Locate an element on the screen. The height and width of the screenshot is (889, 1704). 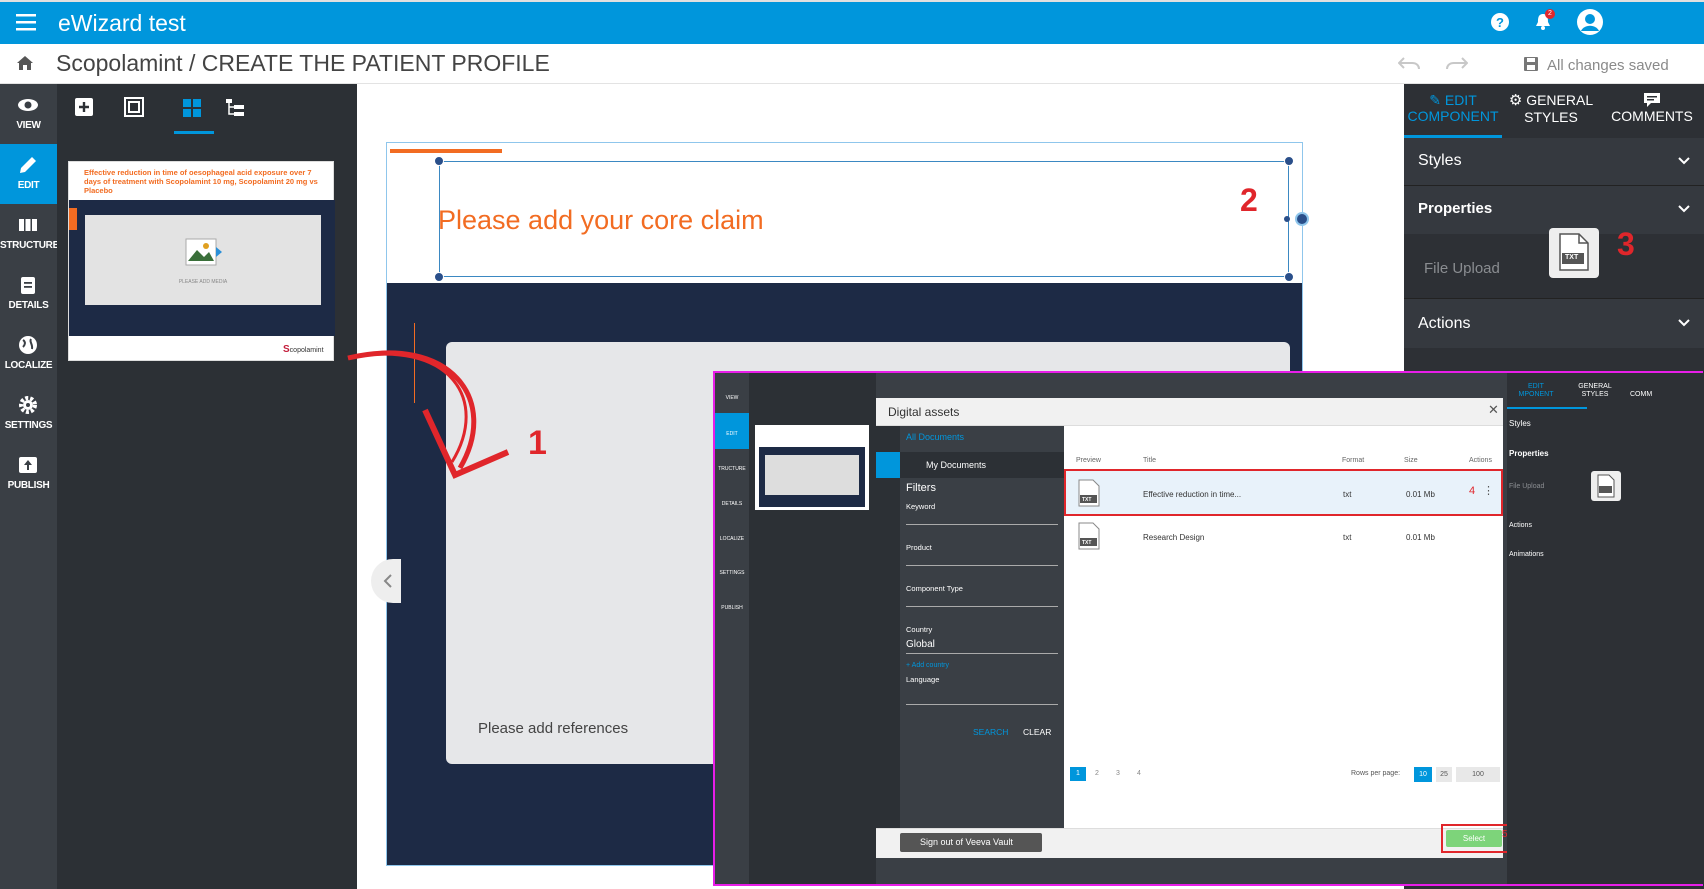
search-button: SEARCH is located at coordinates (990, 732).